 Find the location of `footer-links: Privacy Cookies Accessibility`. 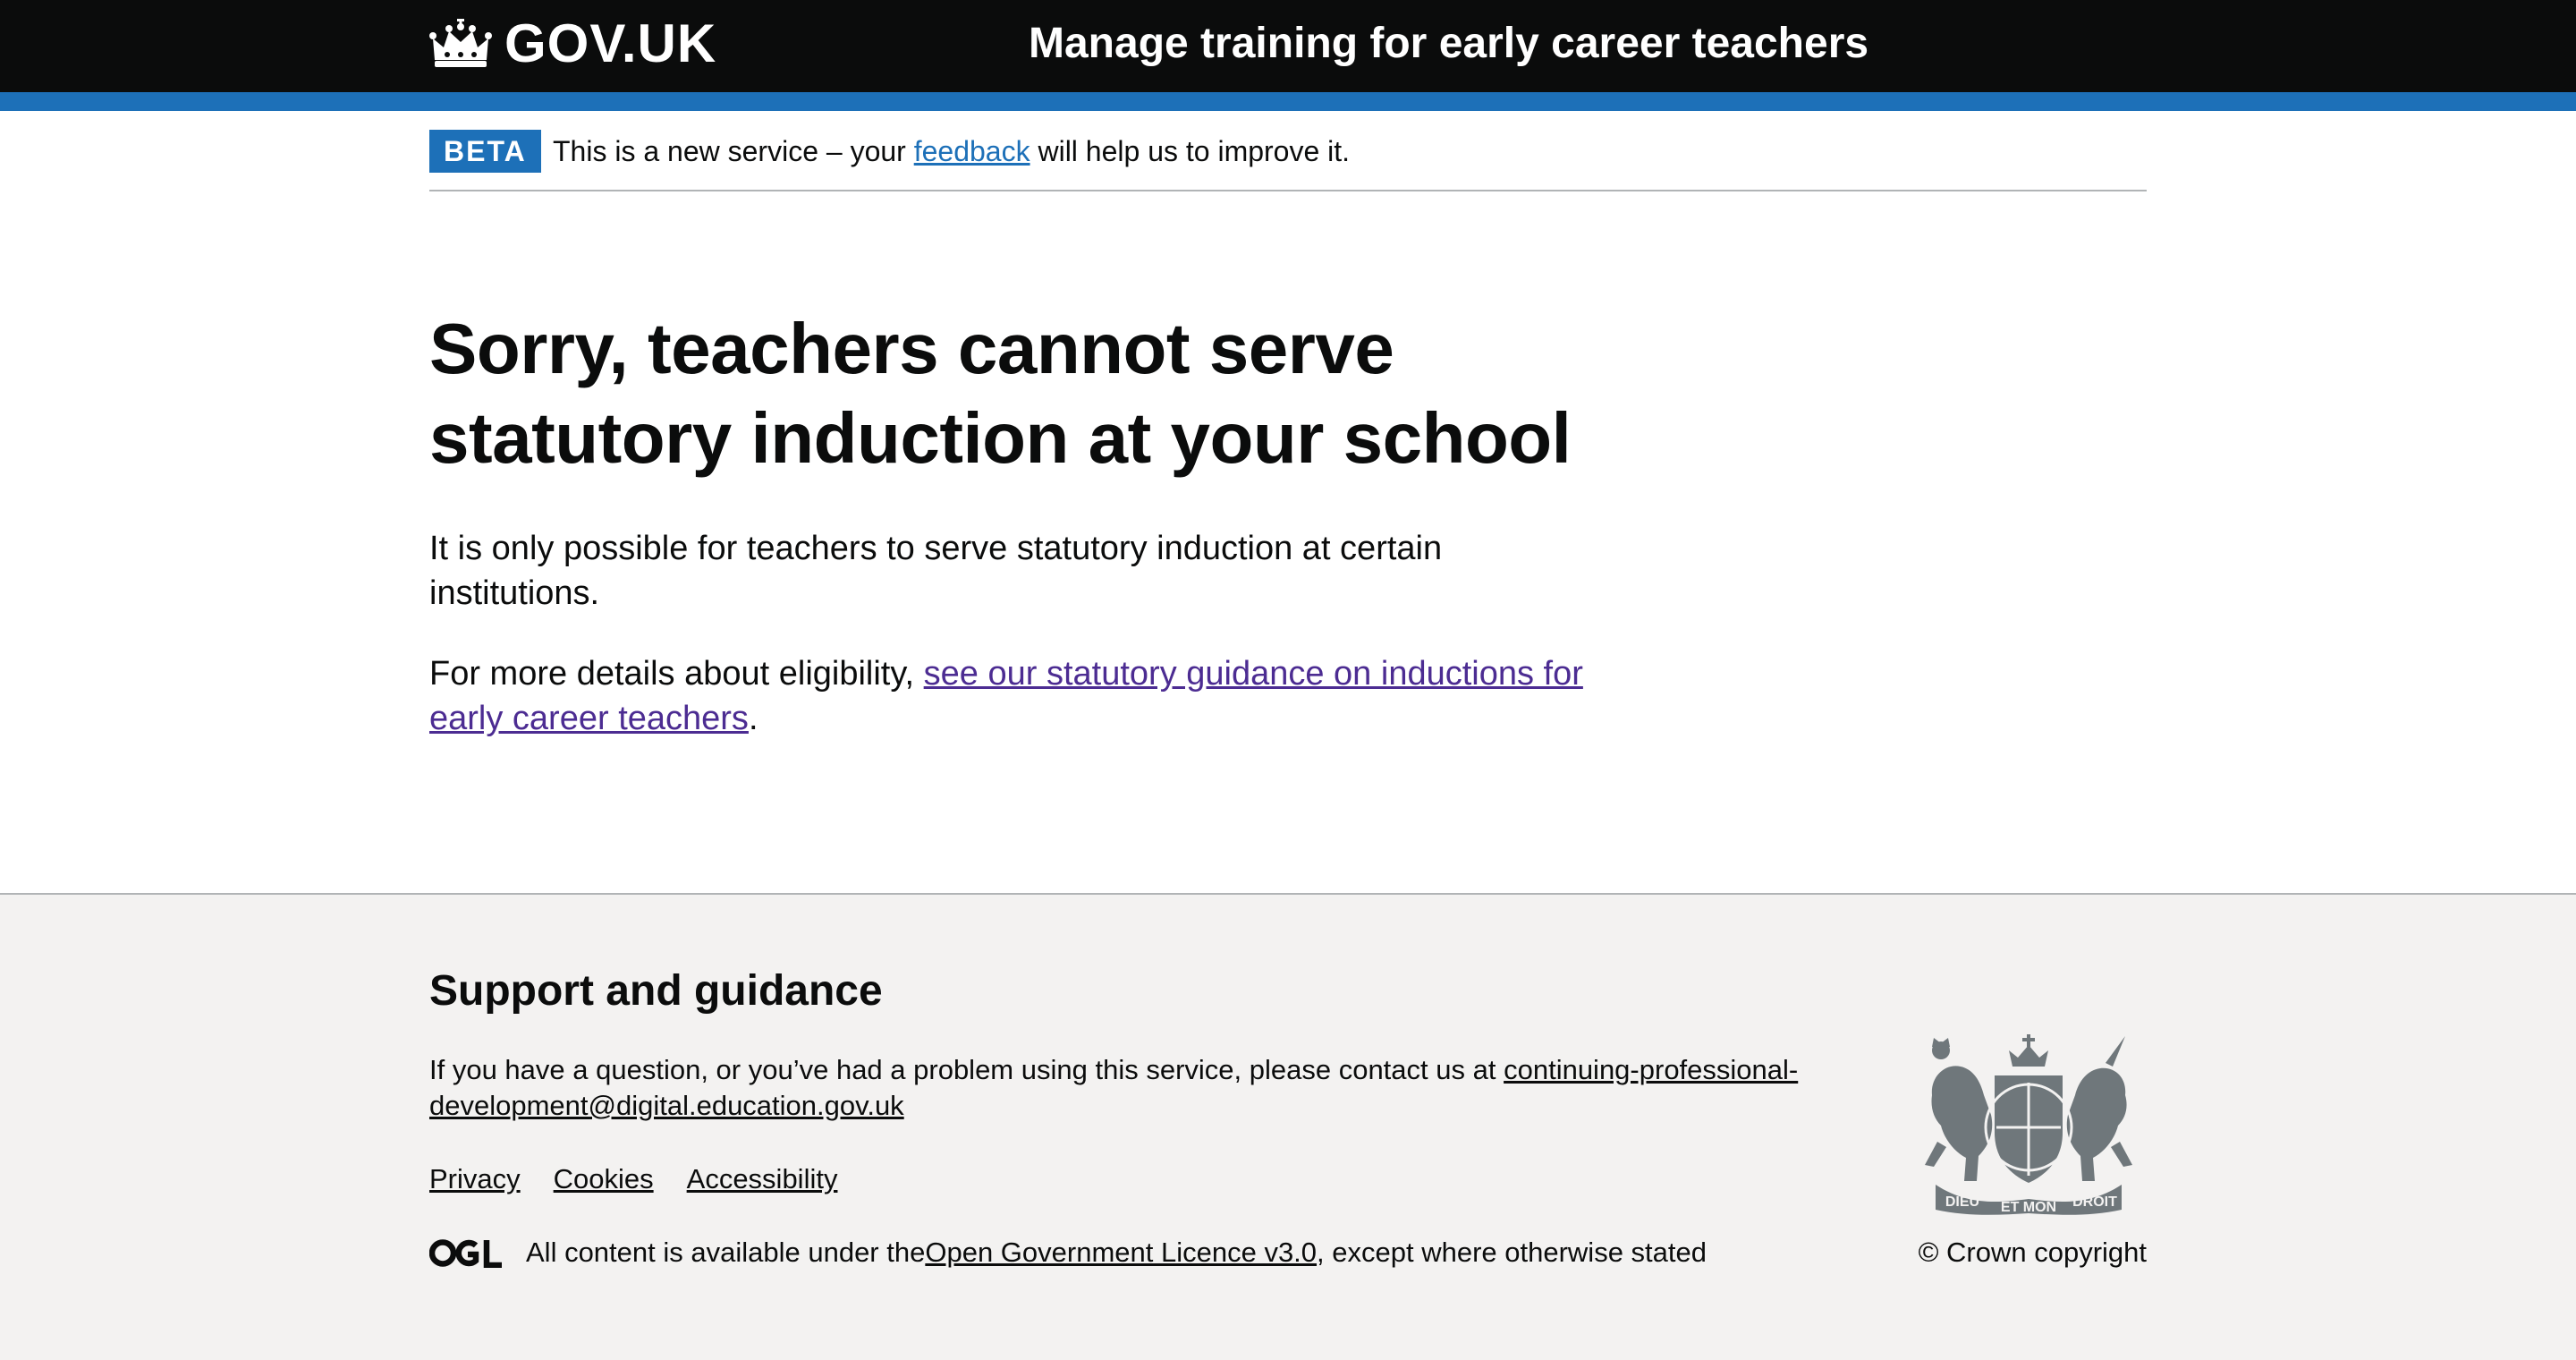

footer-links: Privacy Cookies Accessibility is located at coordinates (649, 1179).